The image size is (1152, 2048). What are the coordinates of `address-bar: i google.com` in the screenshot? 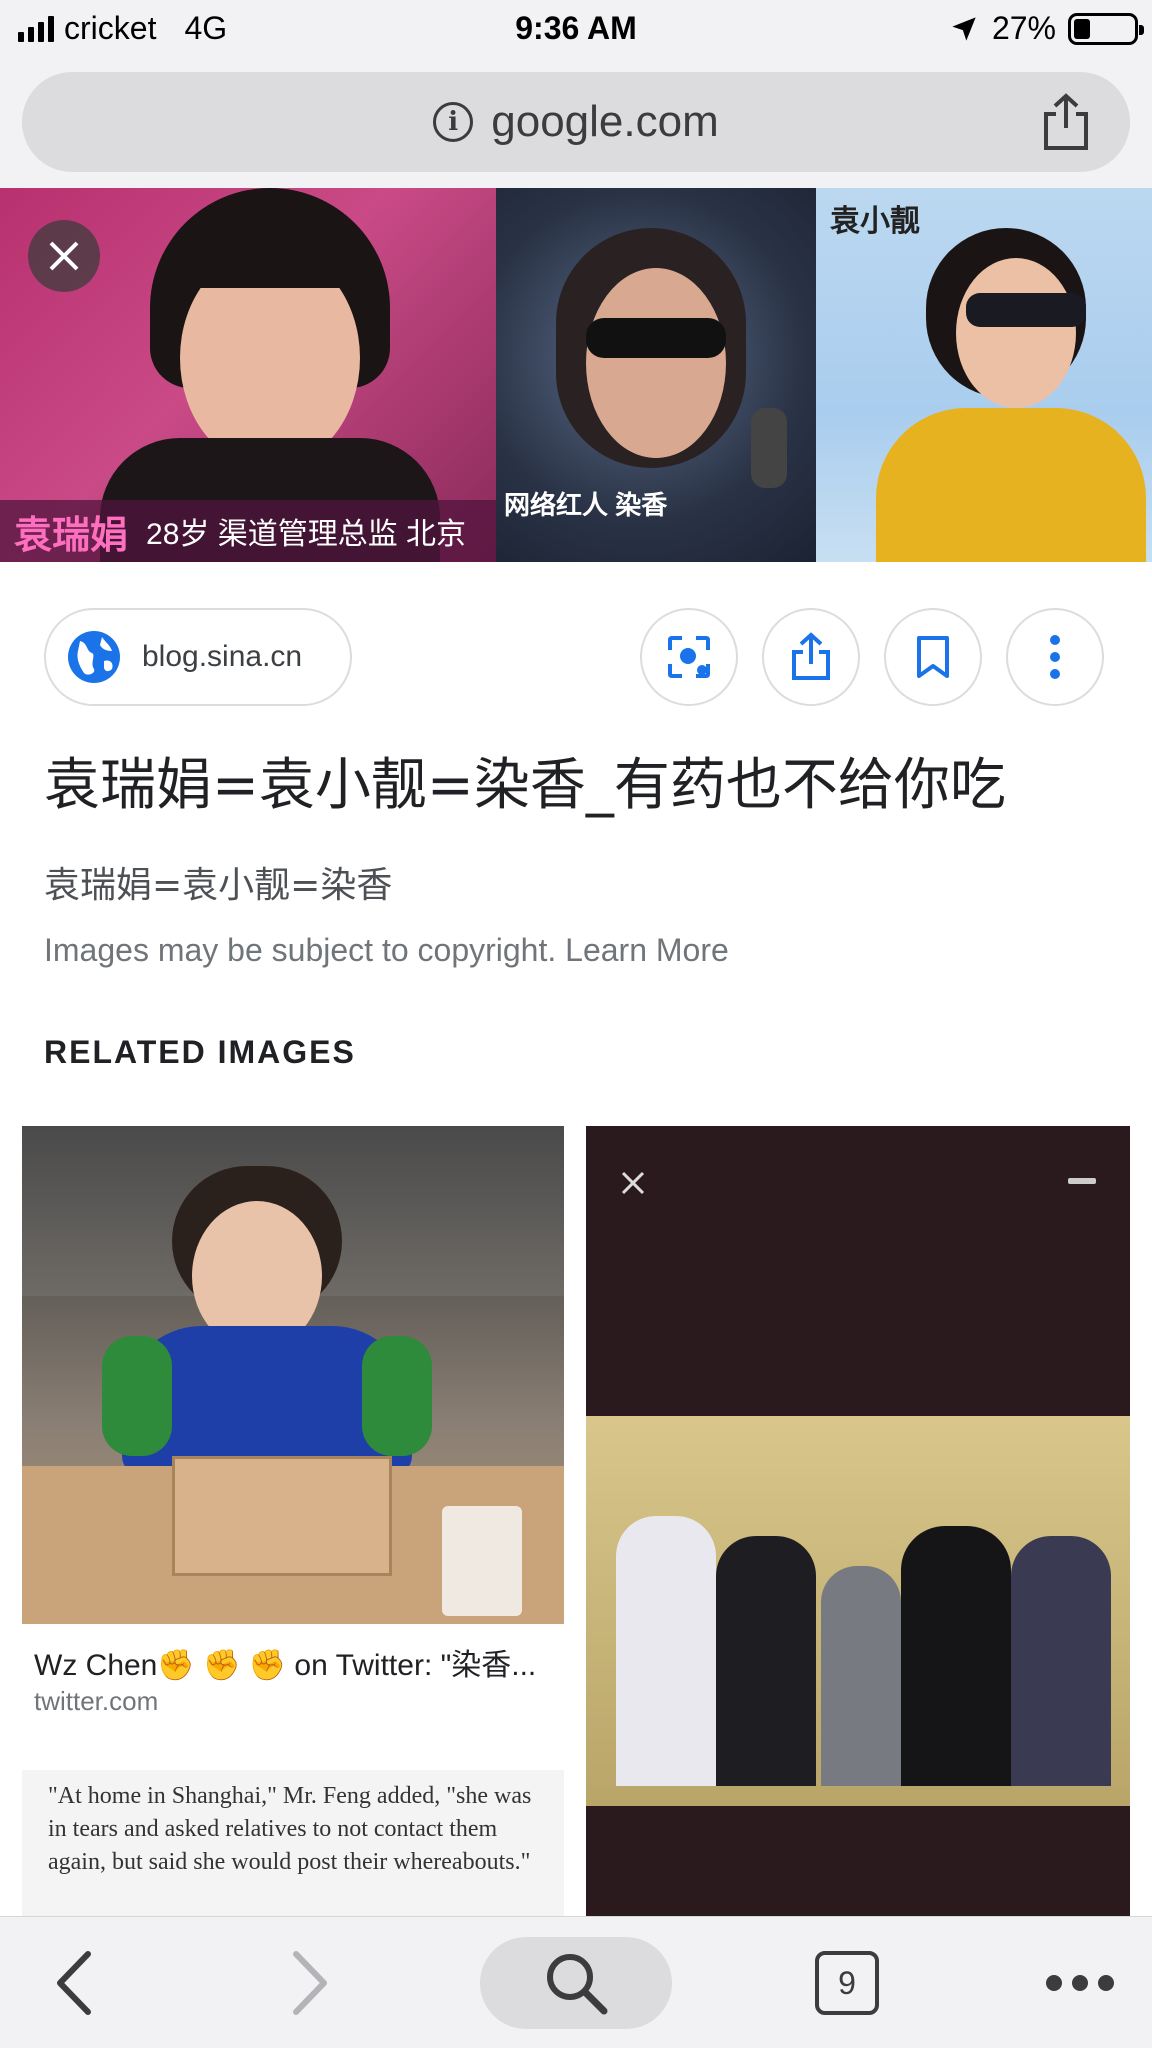 It's located at (576, 122).